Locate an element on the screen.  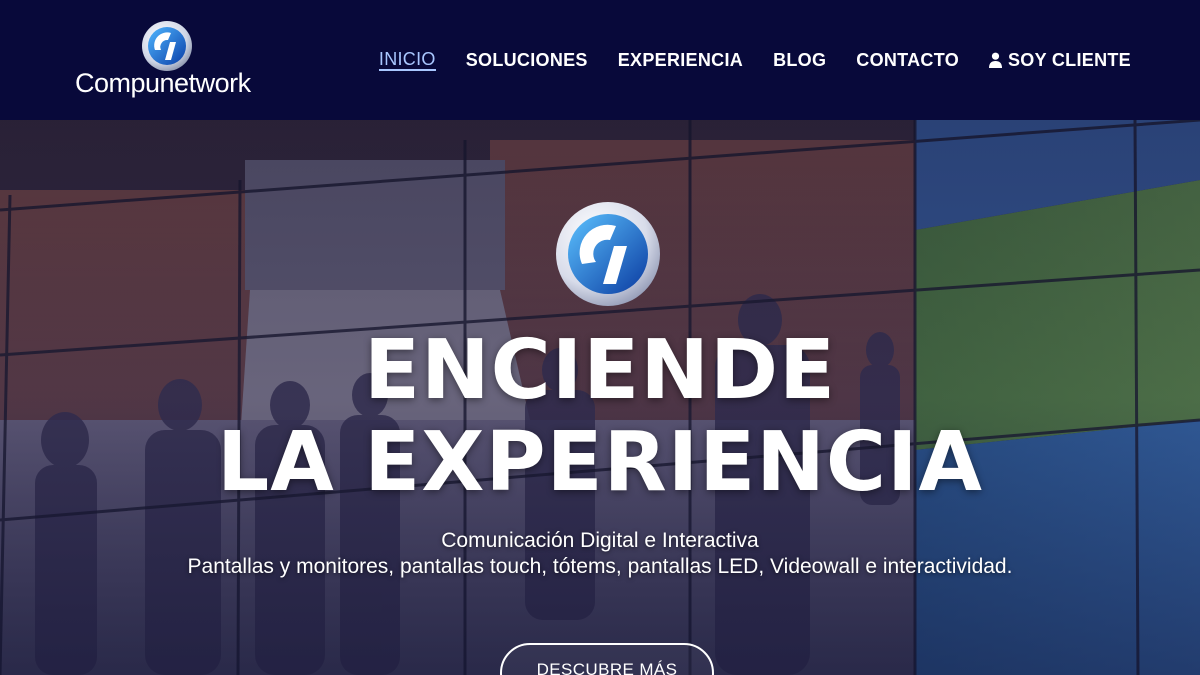
brand-name: Compunetwork is located at coordinates (163, 83).